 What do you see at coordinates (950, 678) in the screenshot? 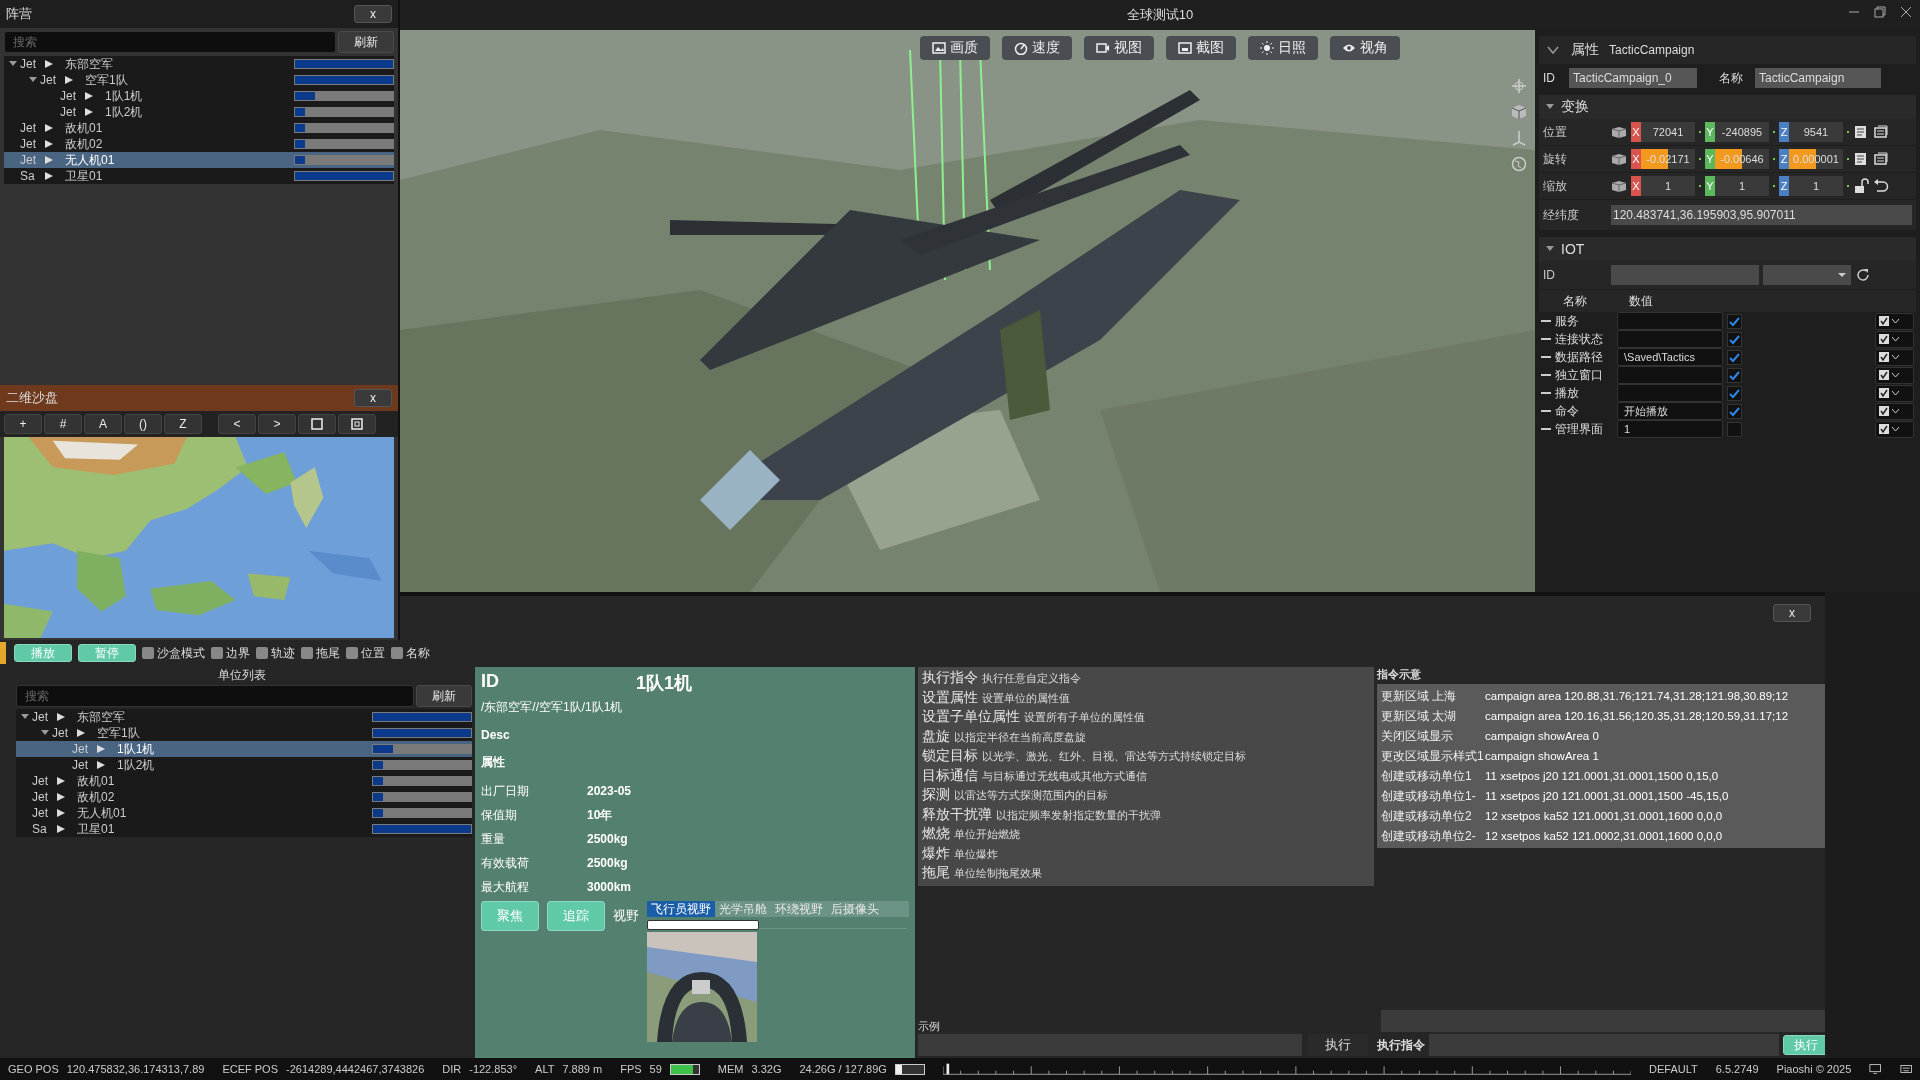
I see `command-name: 执行指令` at bounding box center [950, 678].